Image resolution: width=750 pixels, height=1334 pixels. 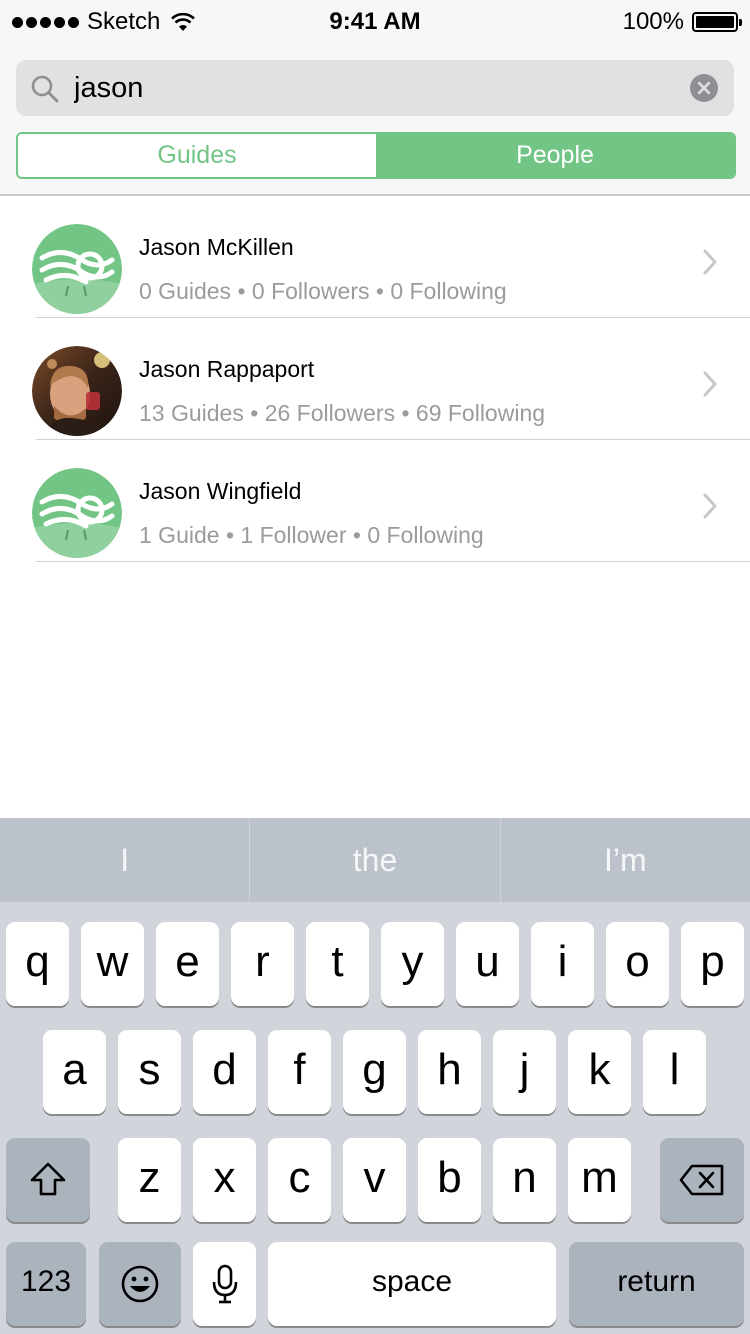 What do you see at coordinates (37, 964) in the screenshot?
I see `key-q: q` at bounding box center [37, 964].